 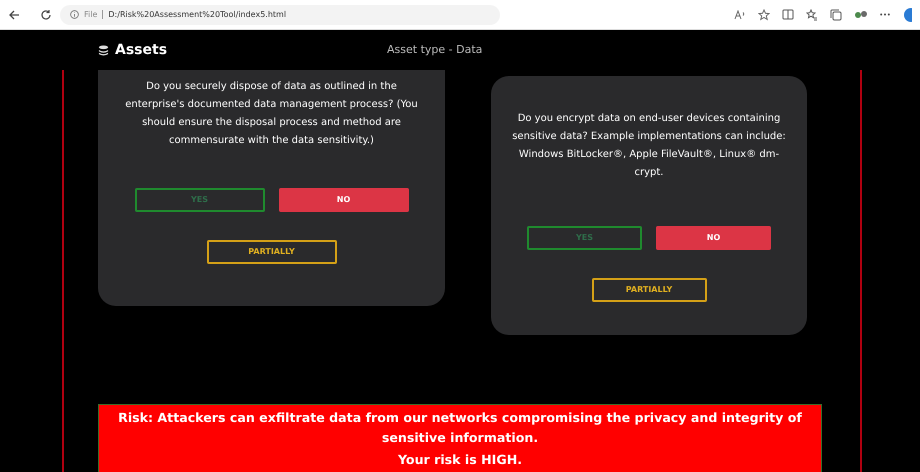 I want to click on extension-icon, so click(x=861, y=14).